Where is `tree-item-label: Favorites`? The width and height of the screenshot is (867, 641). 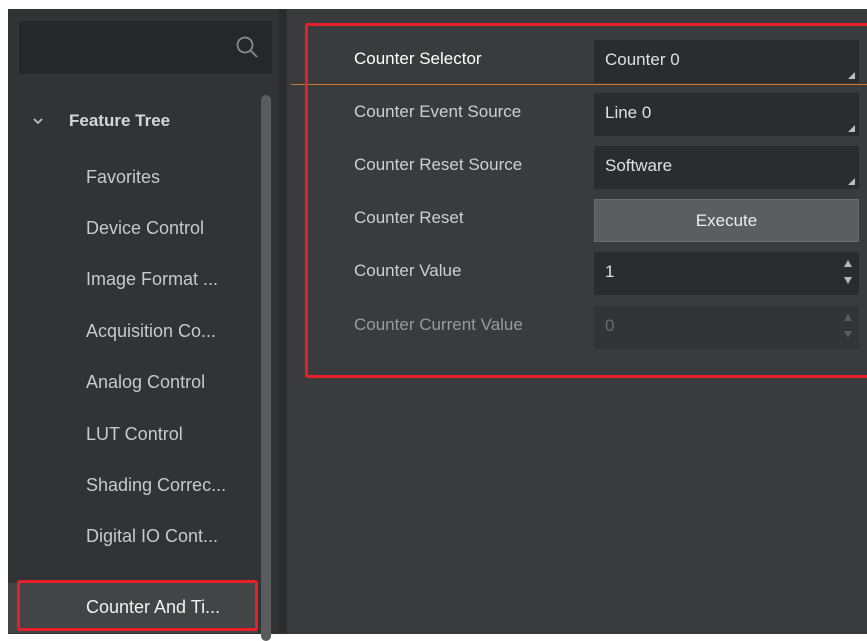
tree-item-label: Favorites is located at coordinates (123, 177).